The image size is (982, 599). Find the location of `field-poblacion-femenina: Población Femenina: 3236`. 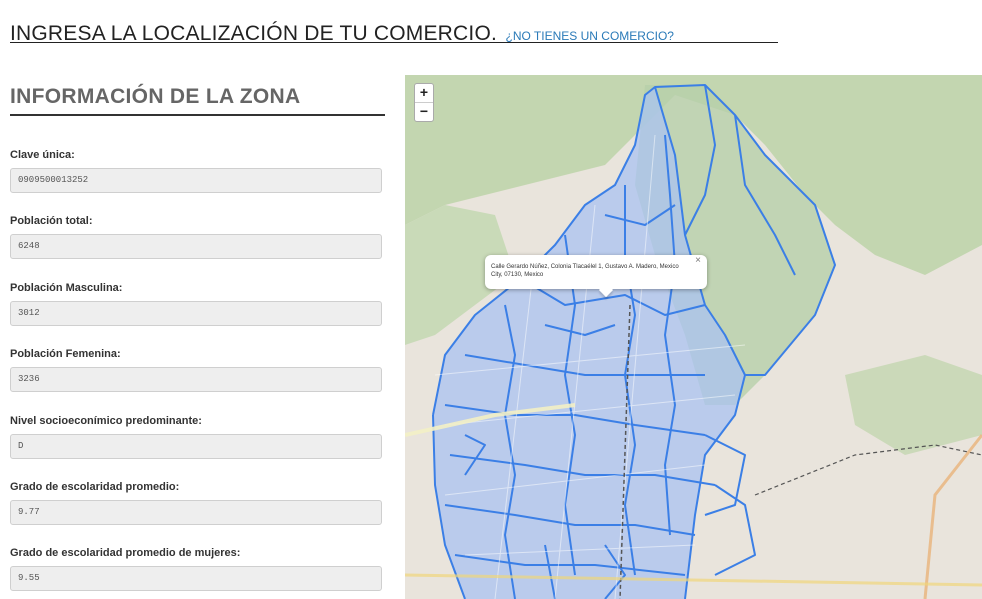

field-poblacion-femenina: Población Femenina: 3236 is located at coordinates (197, 369).